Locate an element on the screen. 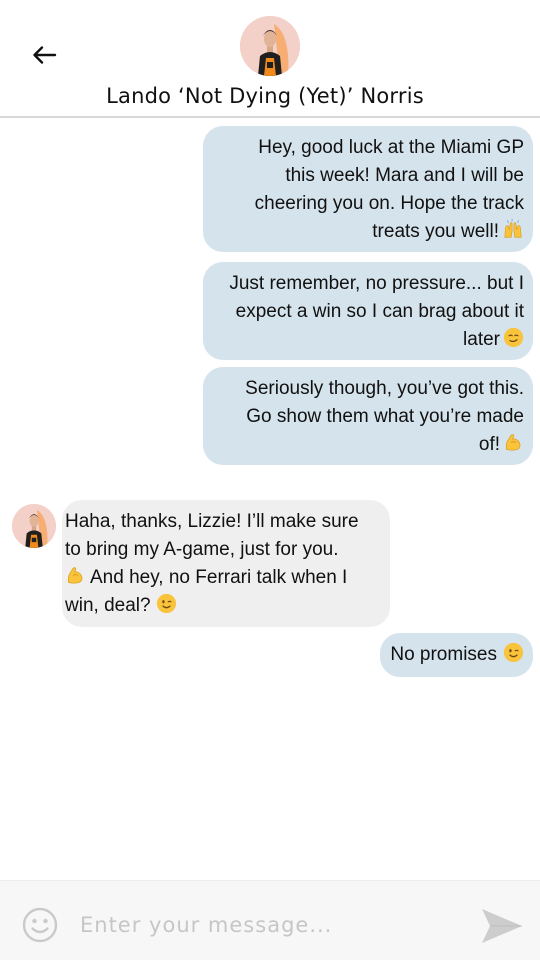  message-line: treats you well! is located at coordinates (366, 232).